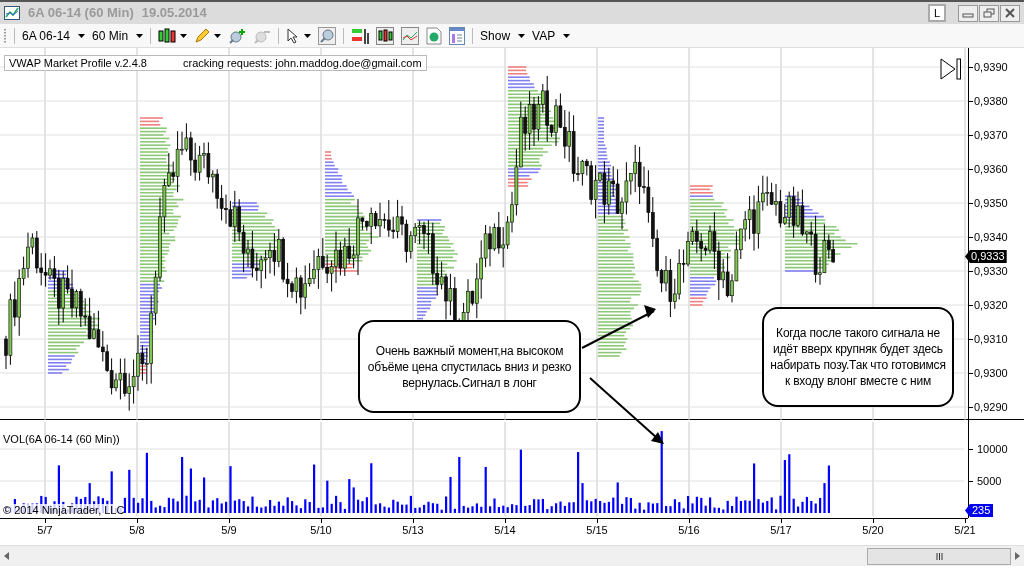 The height and width of the screenshot is (571, 1024). I want to click on date-tick-label: 5/14, so click(505, 530).